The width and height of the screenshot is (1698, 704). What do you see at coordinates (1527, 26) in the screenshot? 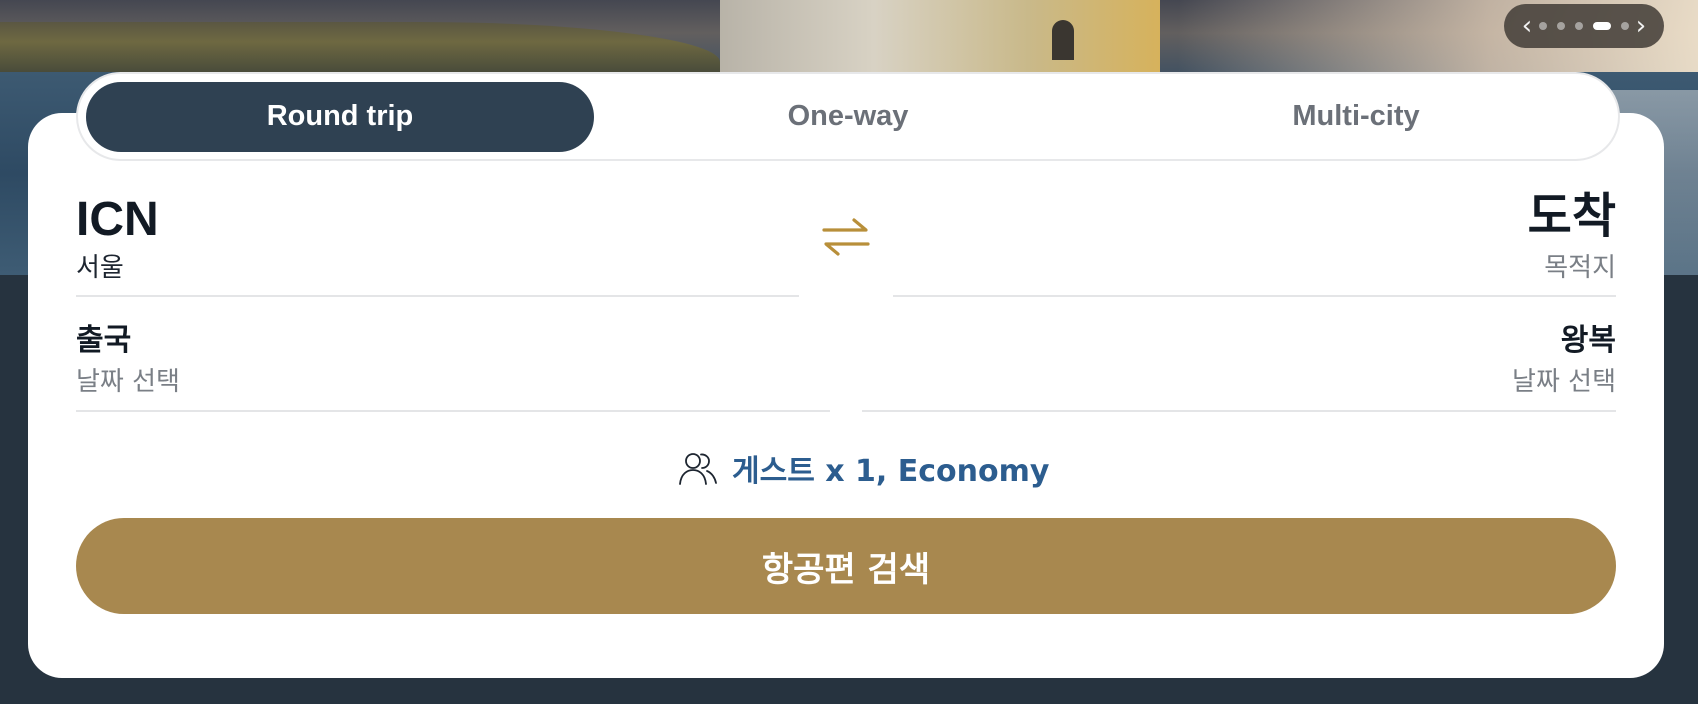
I see `chevron-left-icon: ‹` at bounding box center [1527, 26].